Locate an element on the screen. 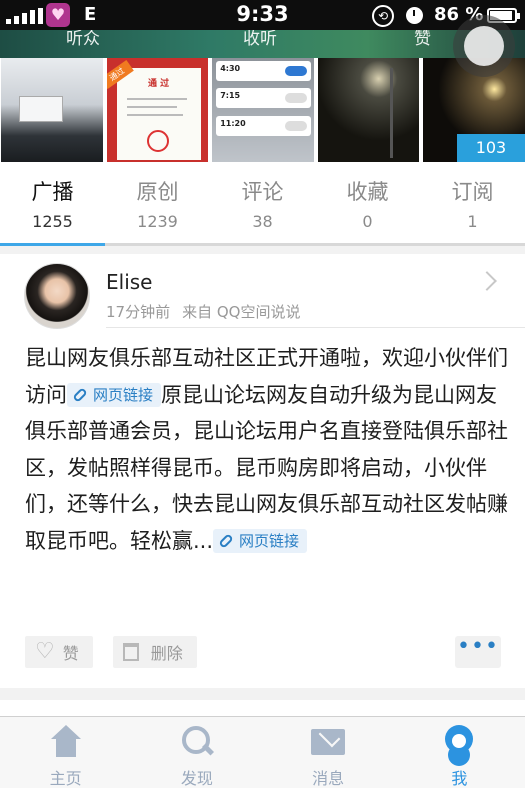  next-post-card is located at coordinates (262, 708).